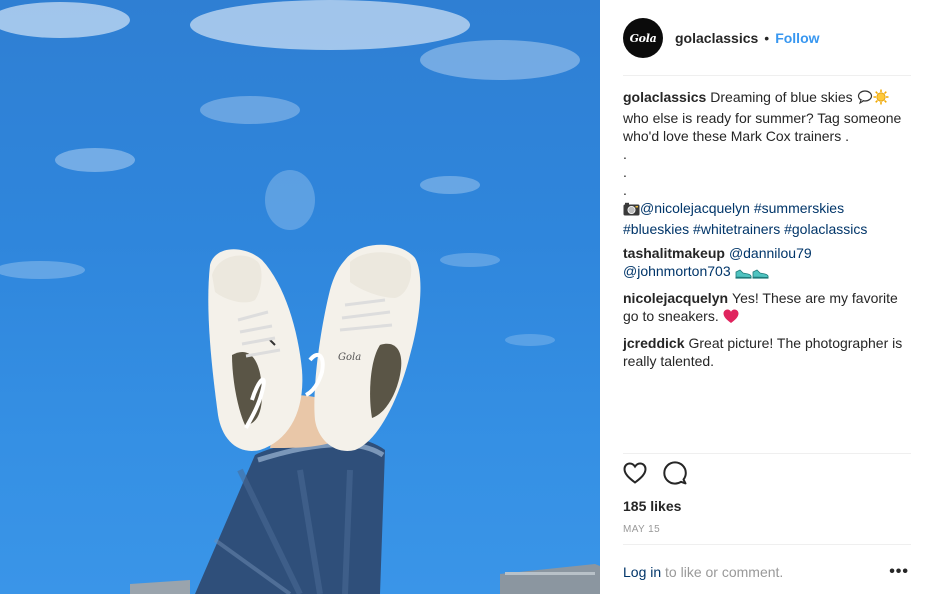 The height and width of the screenshot is (594, 931). I want to click on heart-outline-icon, so click(635, 475).